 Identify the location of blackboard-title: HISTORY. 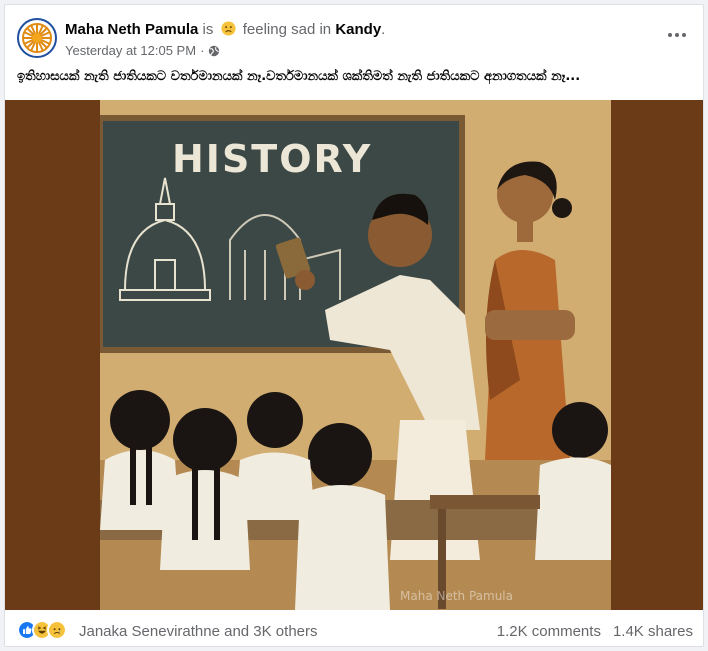
(272, 159).